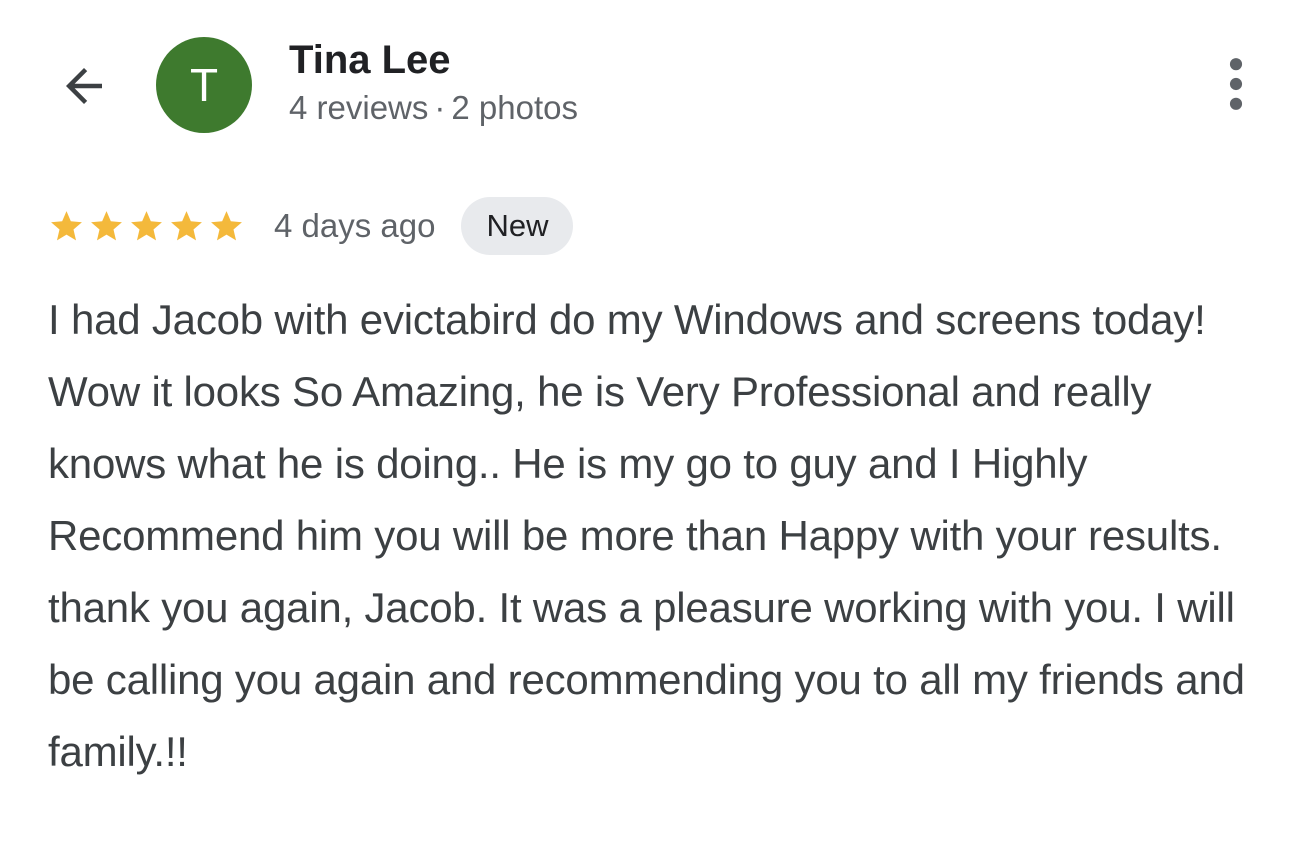  I want to click on arrow-left-icon, so click(84, 86).